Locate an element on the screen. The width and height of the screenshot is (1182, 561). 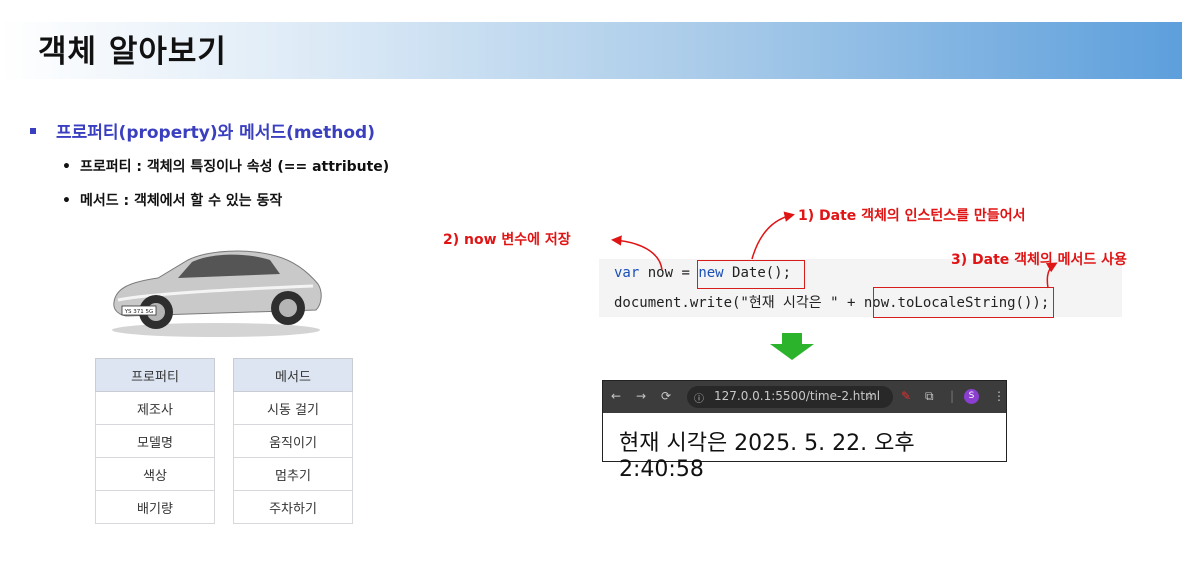
down-arrow-icon is located at coordinates (792, 346).